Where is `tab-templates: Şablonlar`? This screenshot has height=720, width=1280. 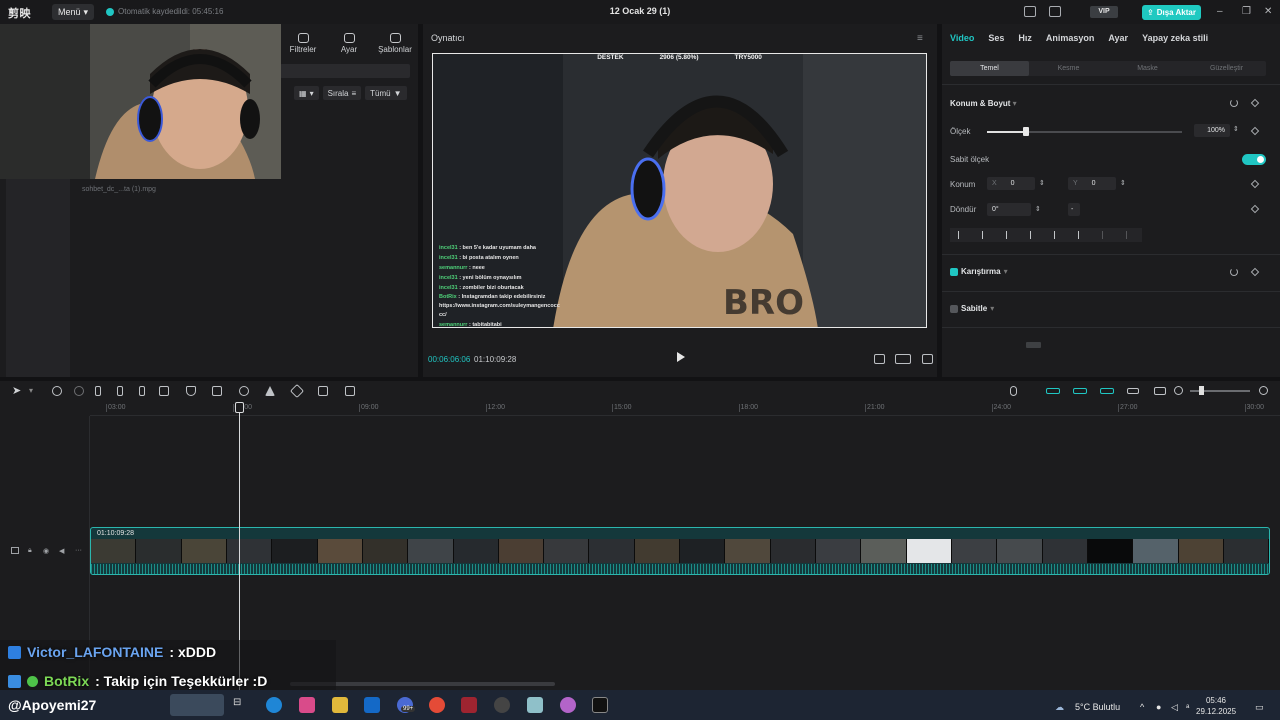
tab-templates: Şablonlar is located at coordinates (395, 43).